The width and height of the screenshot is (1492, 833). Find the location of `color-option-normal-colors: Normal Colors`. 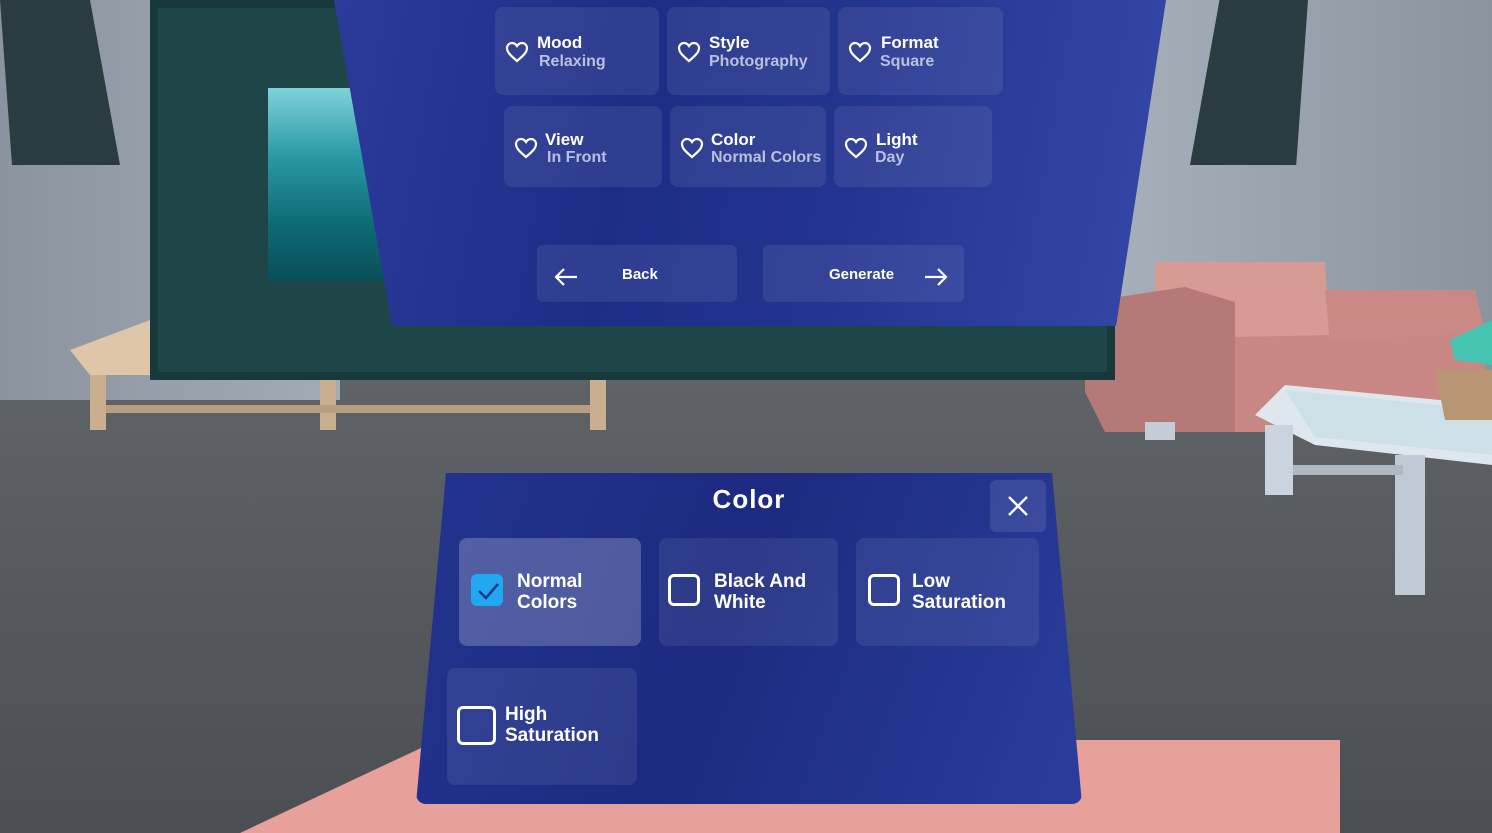

color-option-normal-colors: Normal Colors is located at coordinates (550, 592).